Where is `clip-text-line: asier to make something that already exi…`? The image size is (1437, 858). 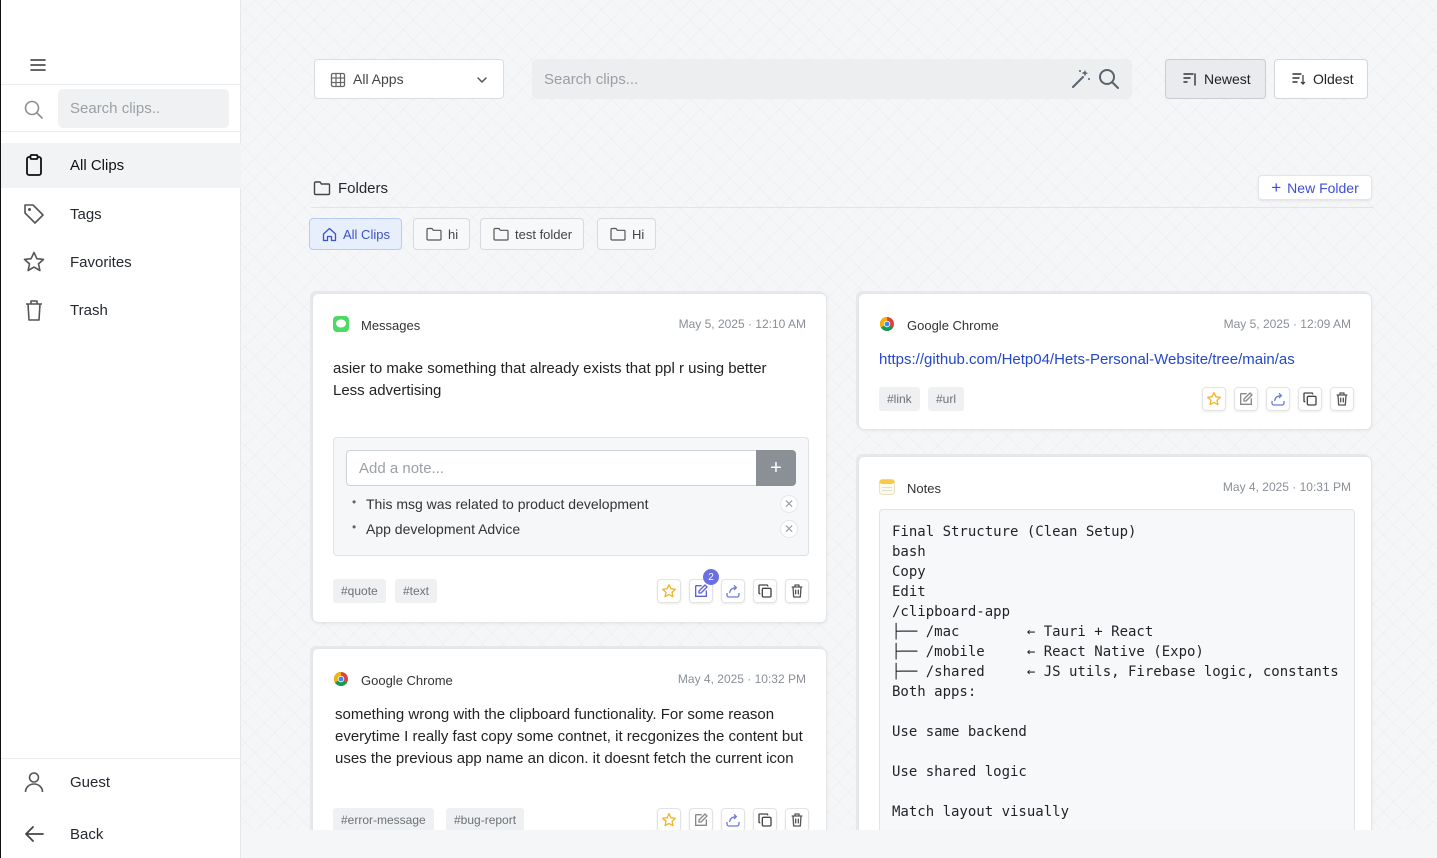
clip-text-line: asier to make something that already exi… is located at coordinates (550, 368).